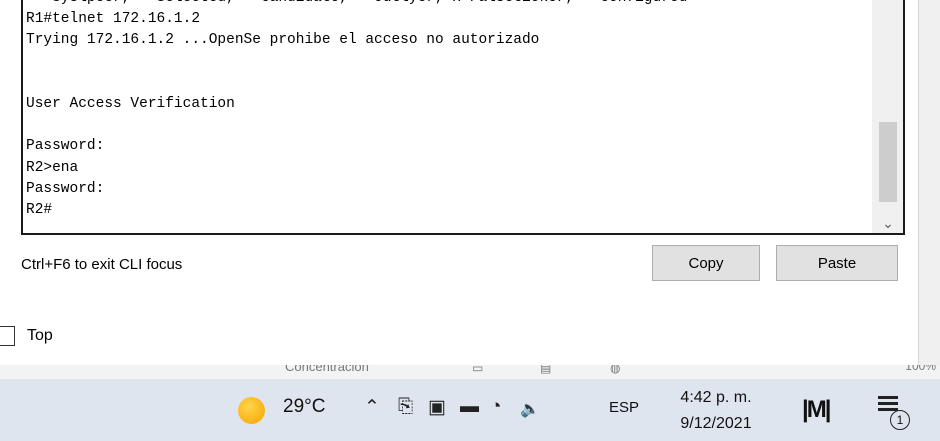 The image size is (940, 441). I want to click on battery-icon: ▬, so click(469, 407).